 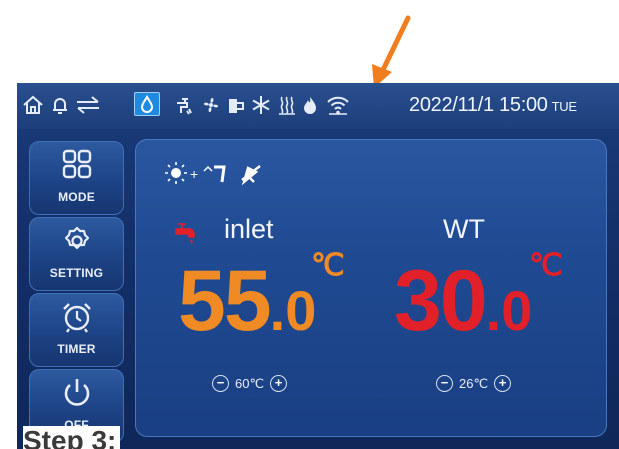 I want to click on datetime-text: 2022/11/1 15:00, so click(x=478, y=105).